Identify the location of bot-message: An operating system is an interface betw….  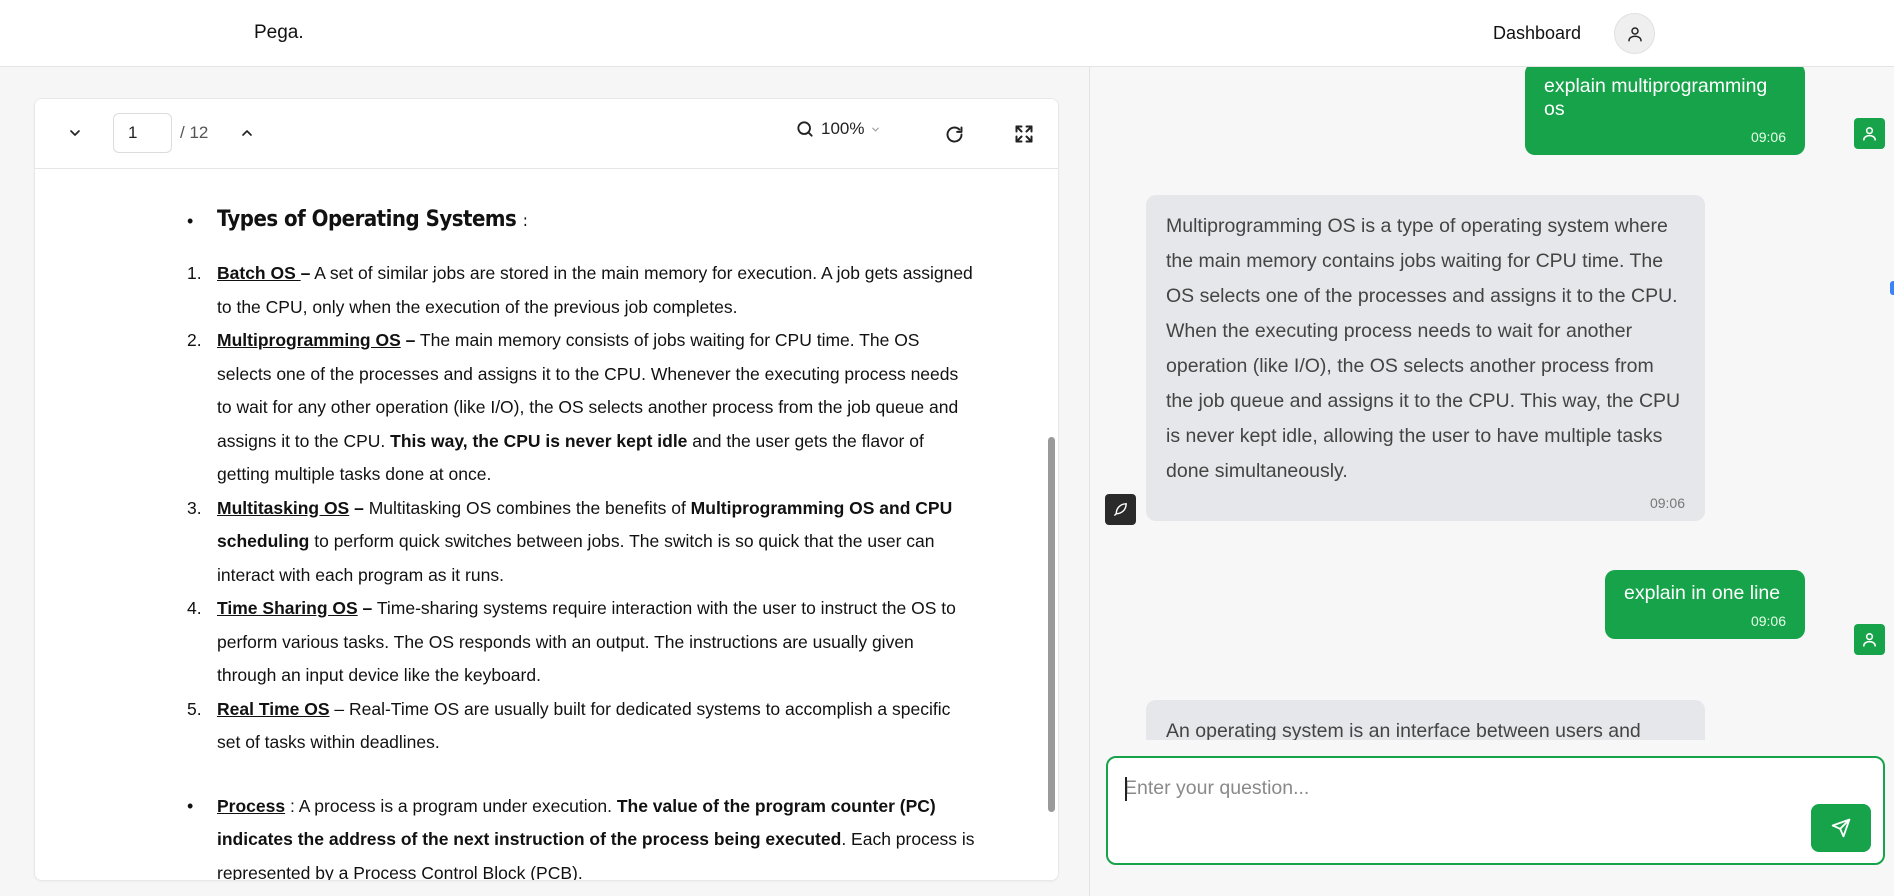
(1425, 720).